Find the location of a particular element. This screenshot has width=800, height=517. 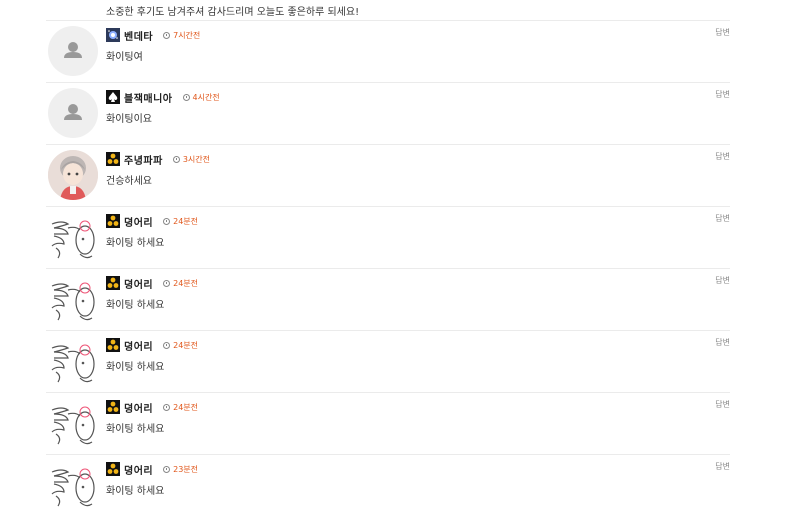

comment-meta: 주녕파파 3시간전 is located at coordinates (158, 159).